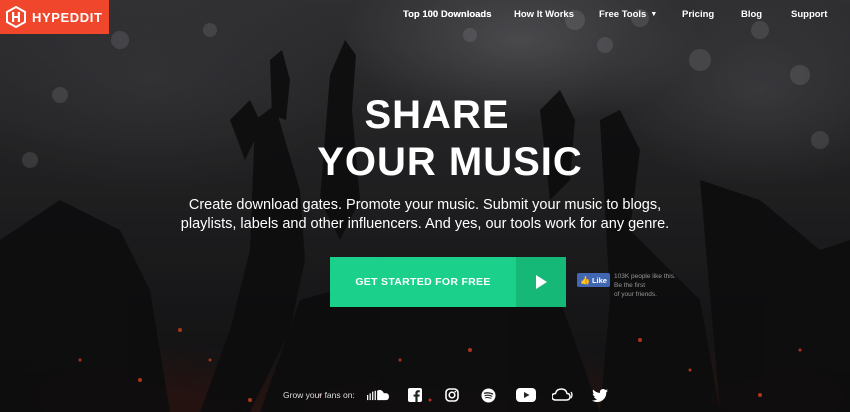  What do you see at coordinates (450, 162) in the screenshot?
I see `hero-title-line2: YOUR MUSIC` at bounding box center [450, 162].